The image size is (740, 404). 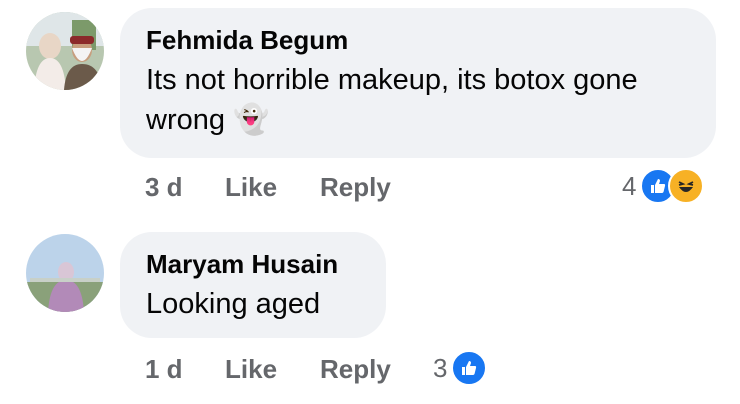 I want to click on avatar-photo, so click(x=65, y=273).